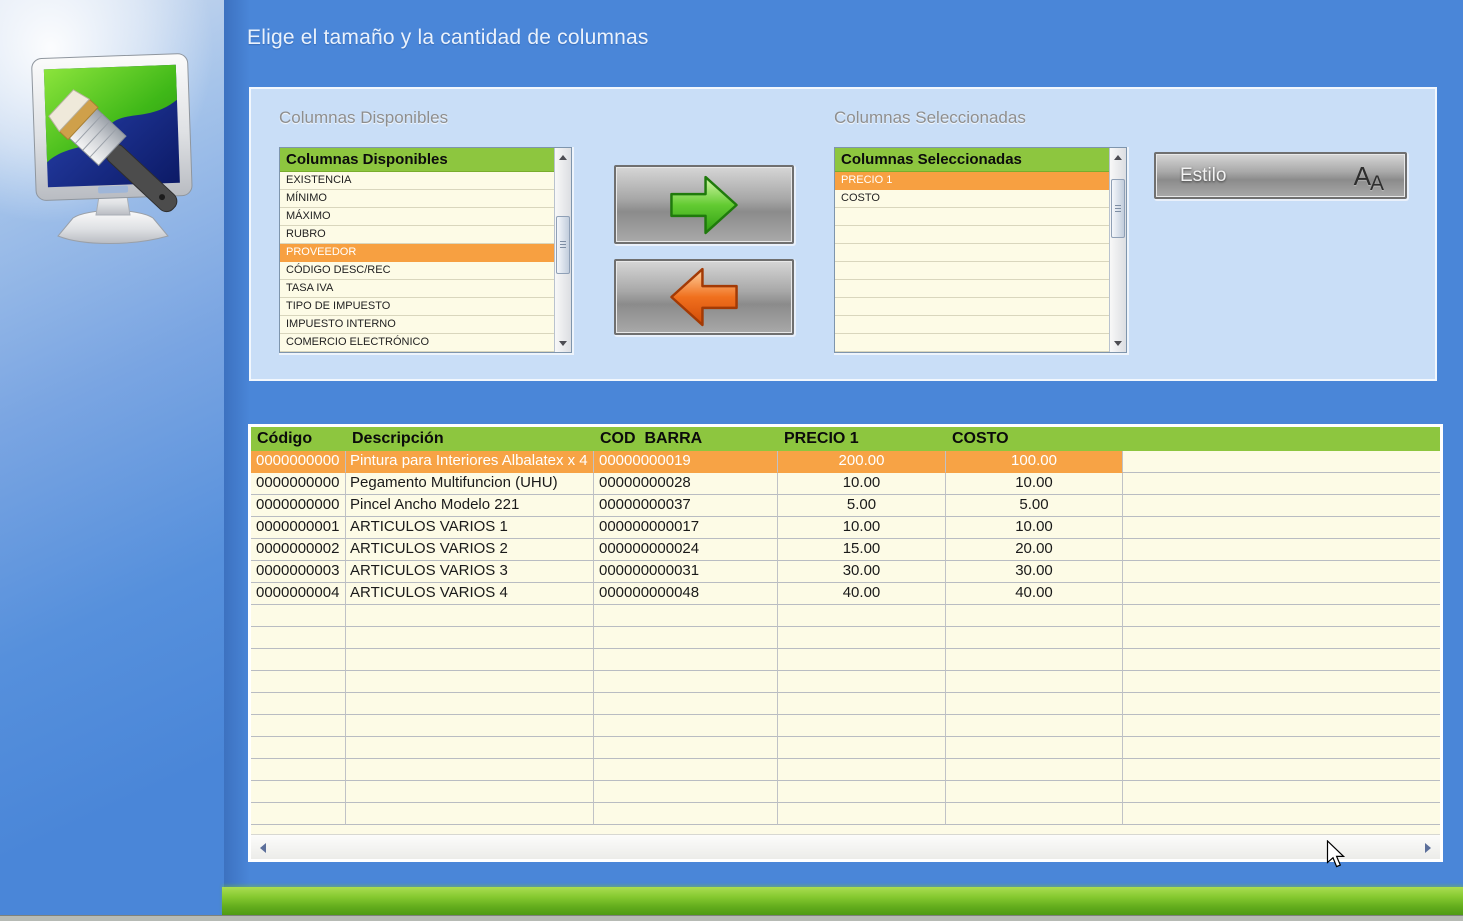 This screenshot has width=1463, height=921. I want to click on table-cell: 0000000004, so click(298, 594).